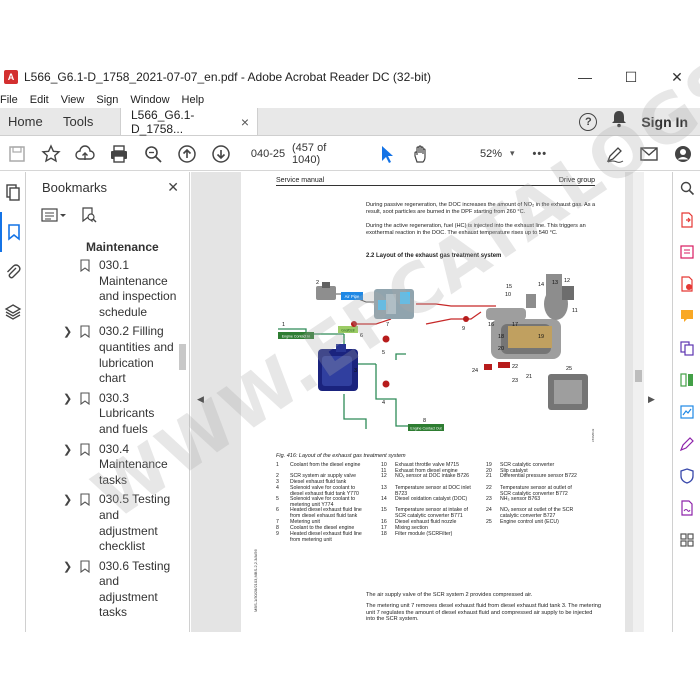  What do you see at coordinates (13, 312) in the screenshot?
I see `layers-icon` at bounding box center [13, 312].